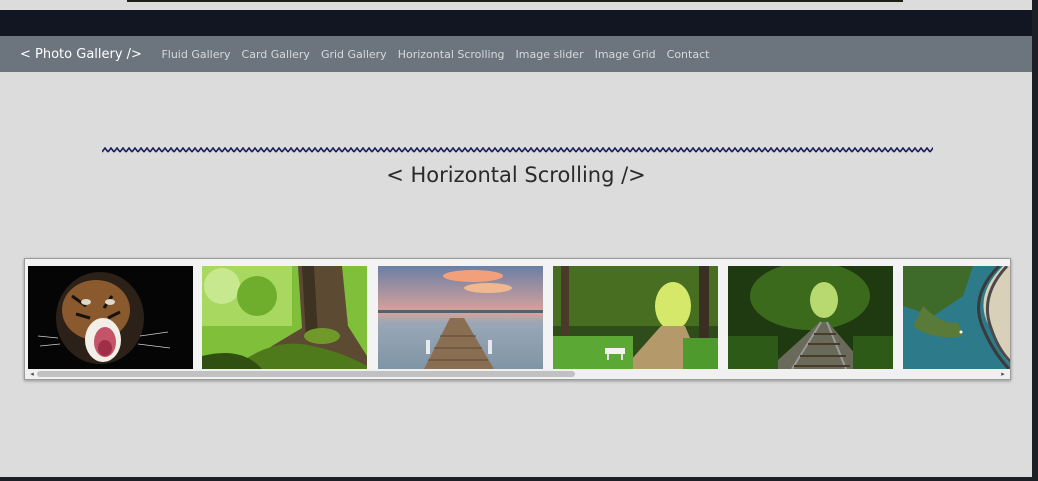 This screenshot has height=481, width=1038. I want to click on scroll-left-arrow-icon: ◂, so click(32, 374).